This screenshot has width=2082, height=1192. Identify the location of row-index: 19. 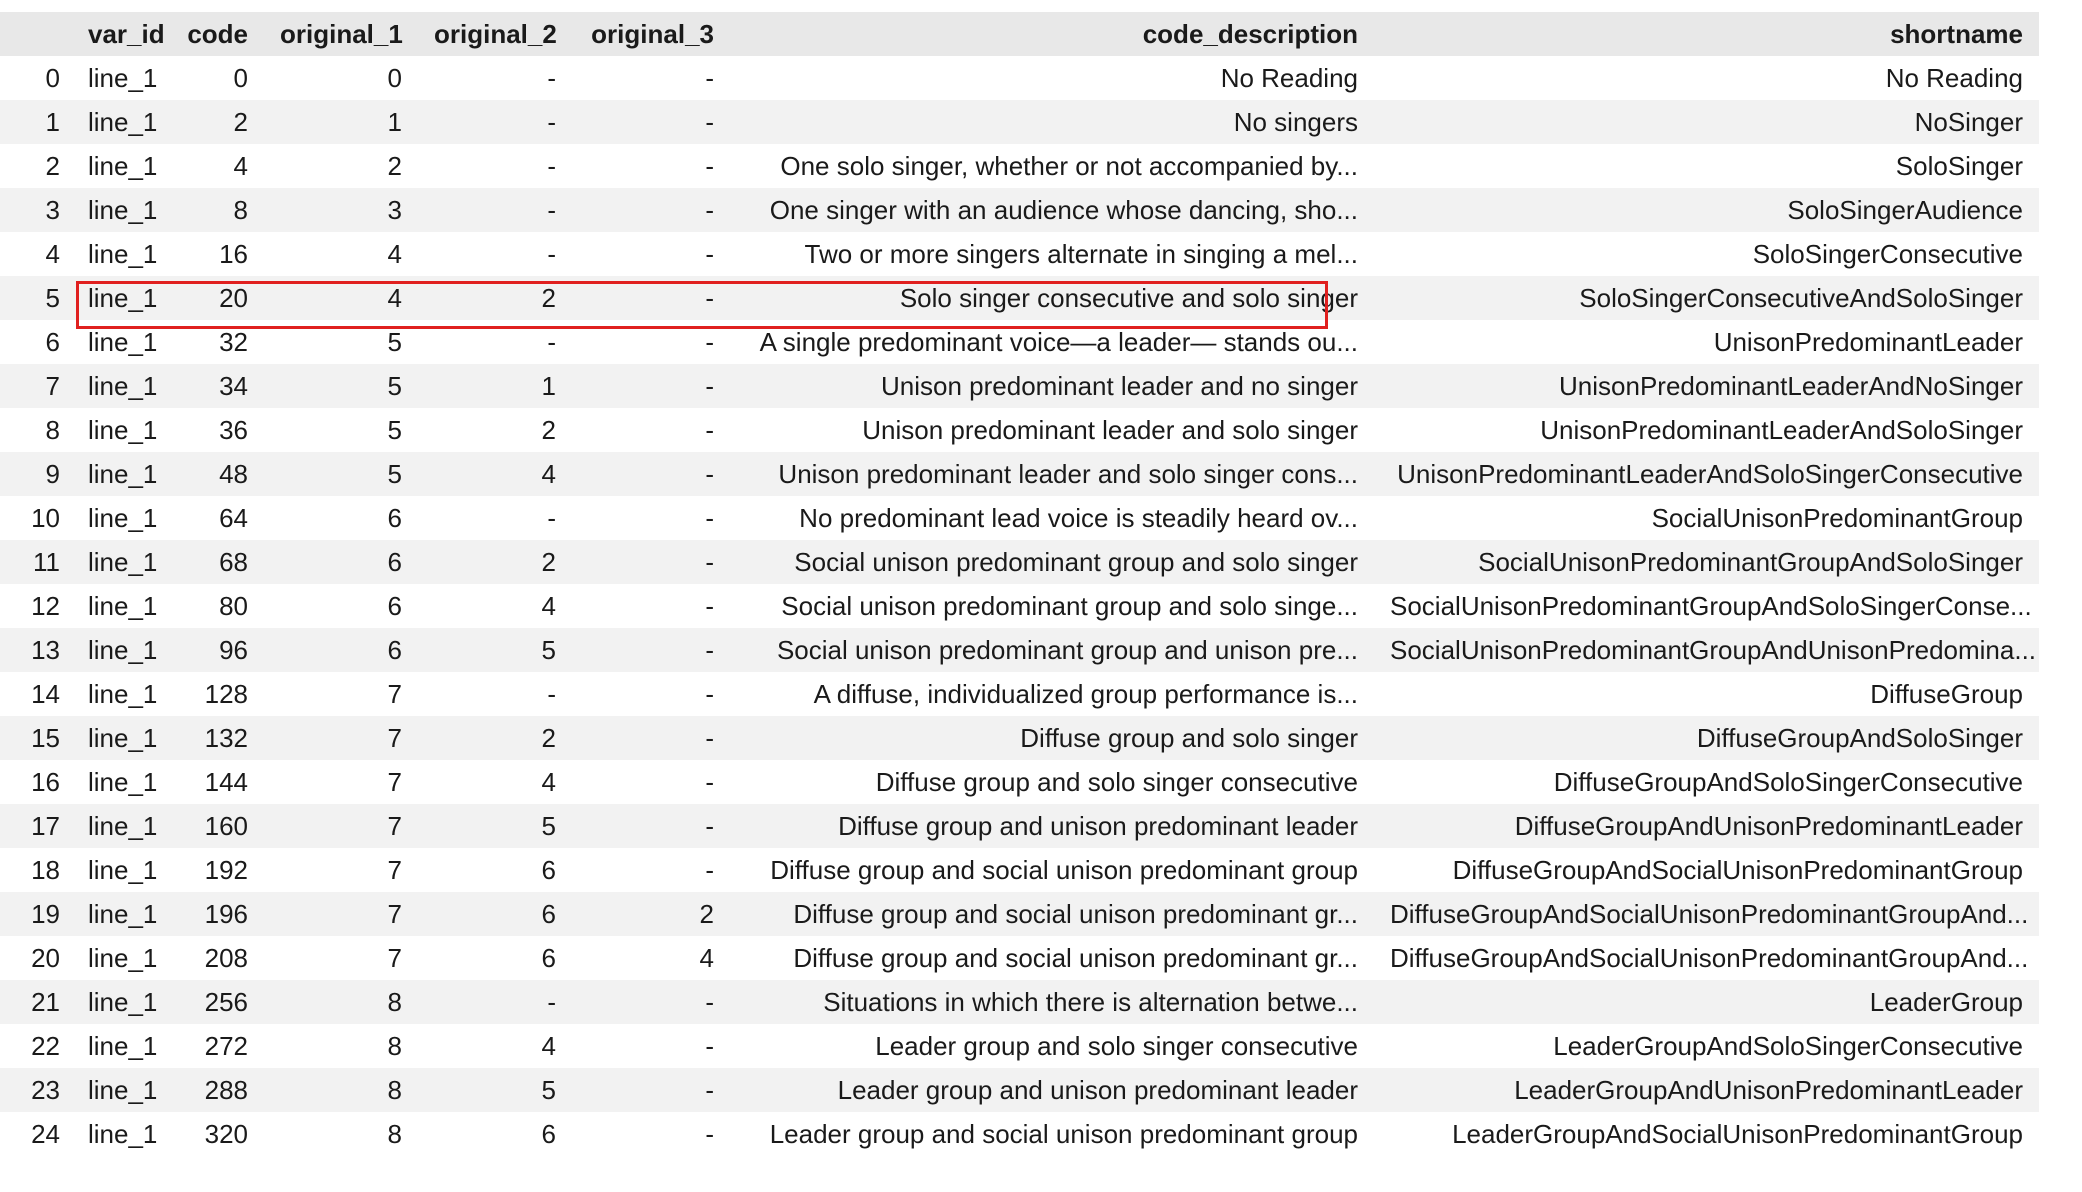
(36, 914).